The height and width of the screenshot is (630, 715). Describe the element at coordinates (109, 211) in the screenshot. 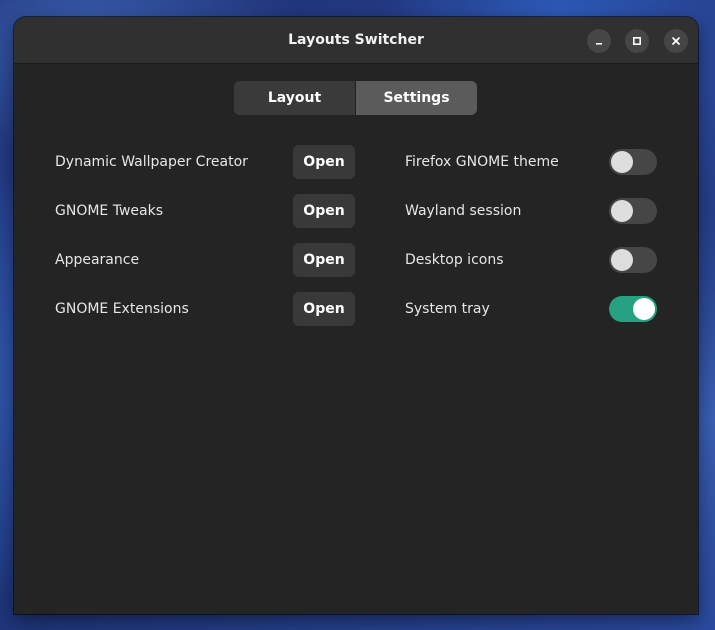

I see `gnome-tweaks-label: GNOME Tweaks` at that location.